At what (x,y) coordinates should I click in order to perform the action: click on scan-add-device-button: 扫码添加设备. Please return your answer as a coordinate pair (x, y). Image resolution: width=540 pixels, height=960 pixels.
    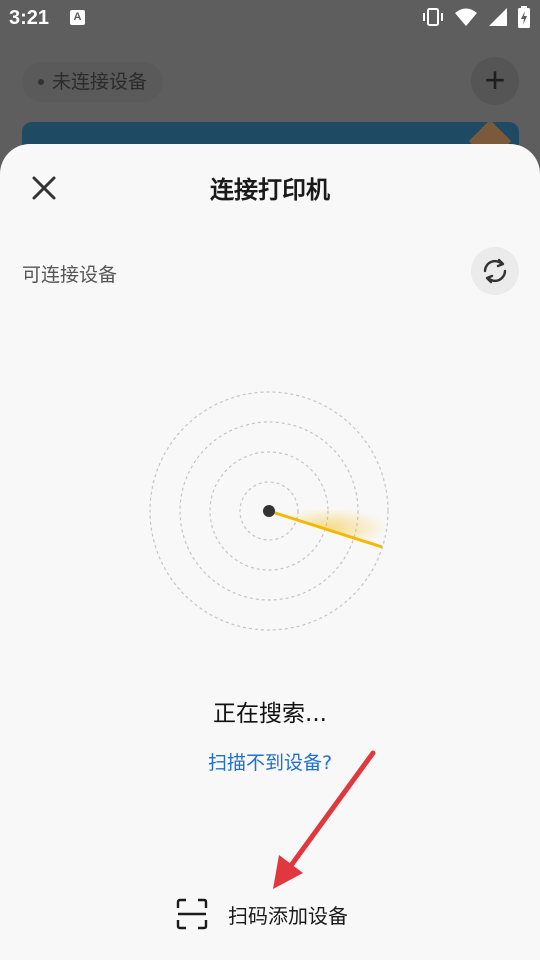
    Looking at the image, I should click on (262, 914).